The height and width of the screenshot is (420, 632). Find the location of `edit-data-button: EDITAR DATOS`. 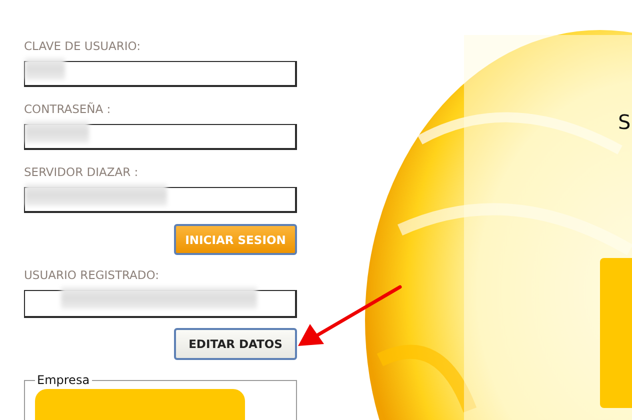

edit-data-button: EDITAR DATOS is located at coordinates (235, 344).